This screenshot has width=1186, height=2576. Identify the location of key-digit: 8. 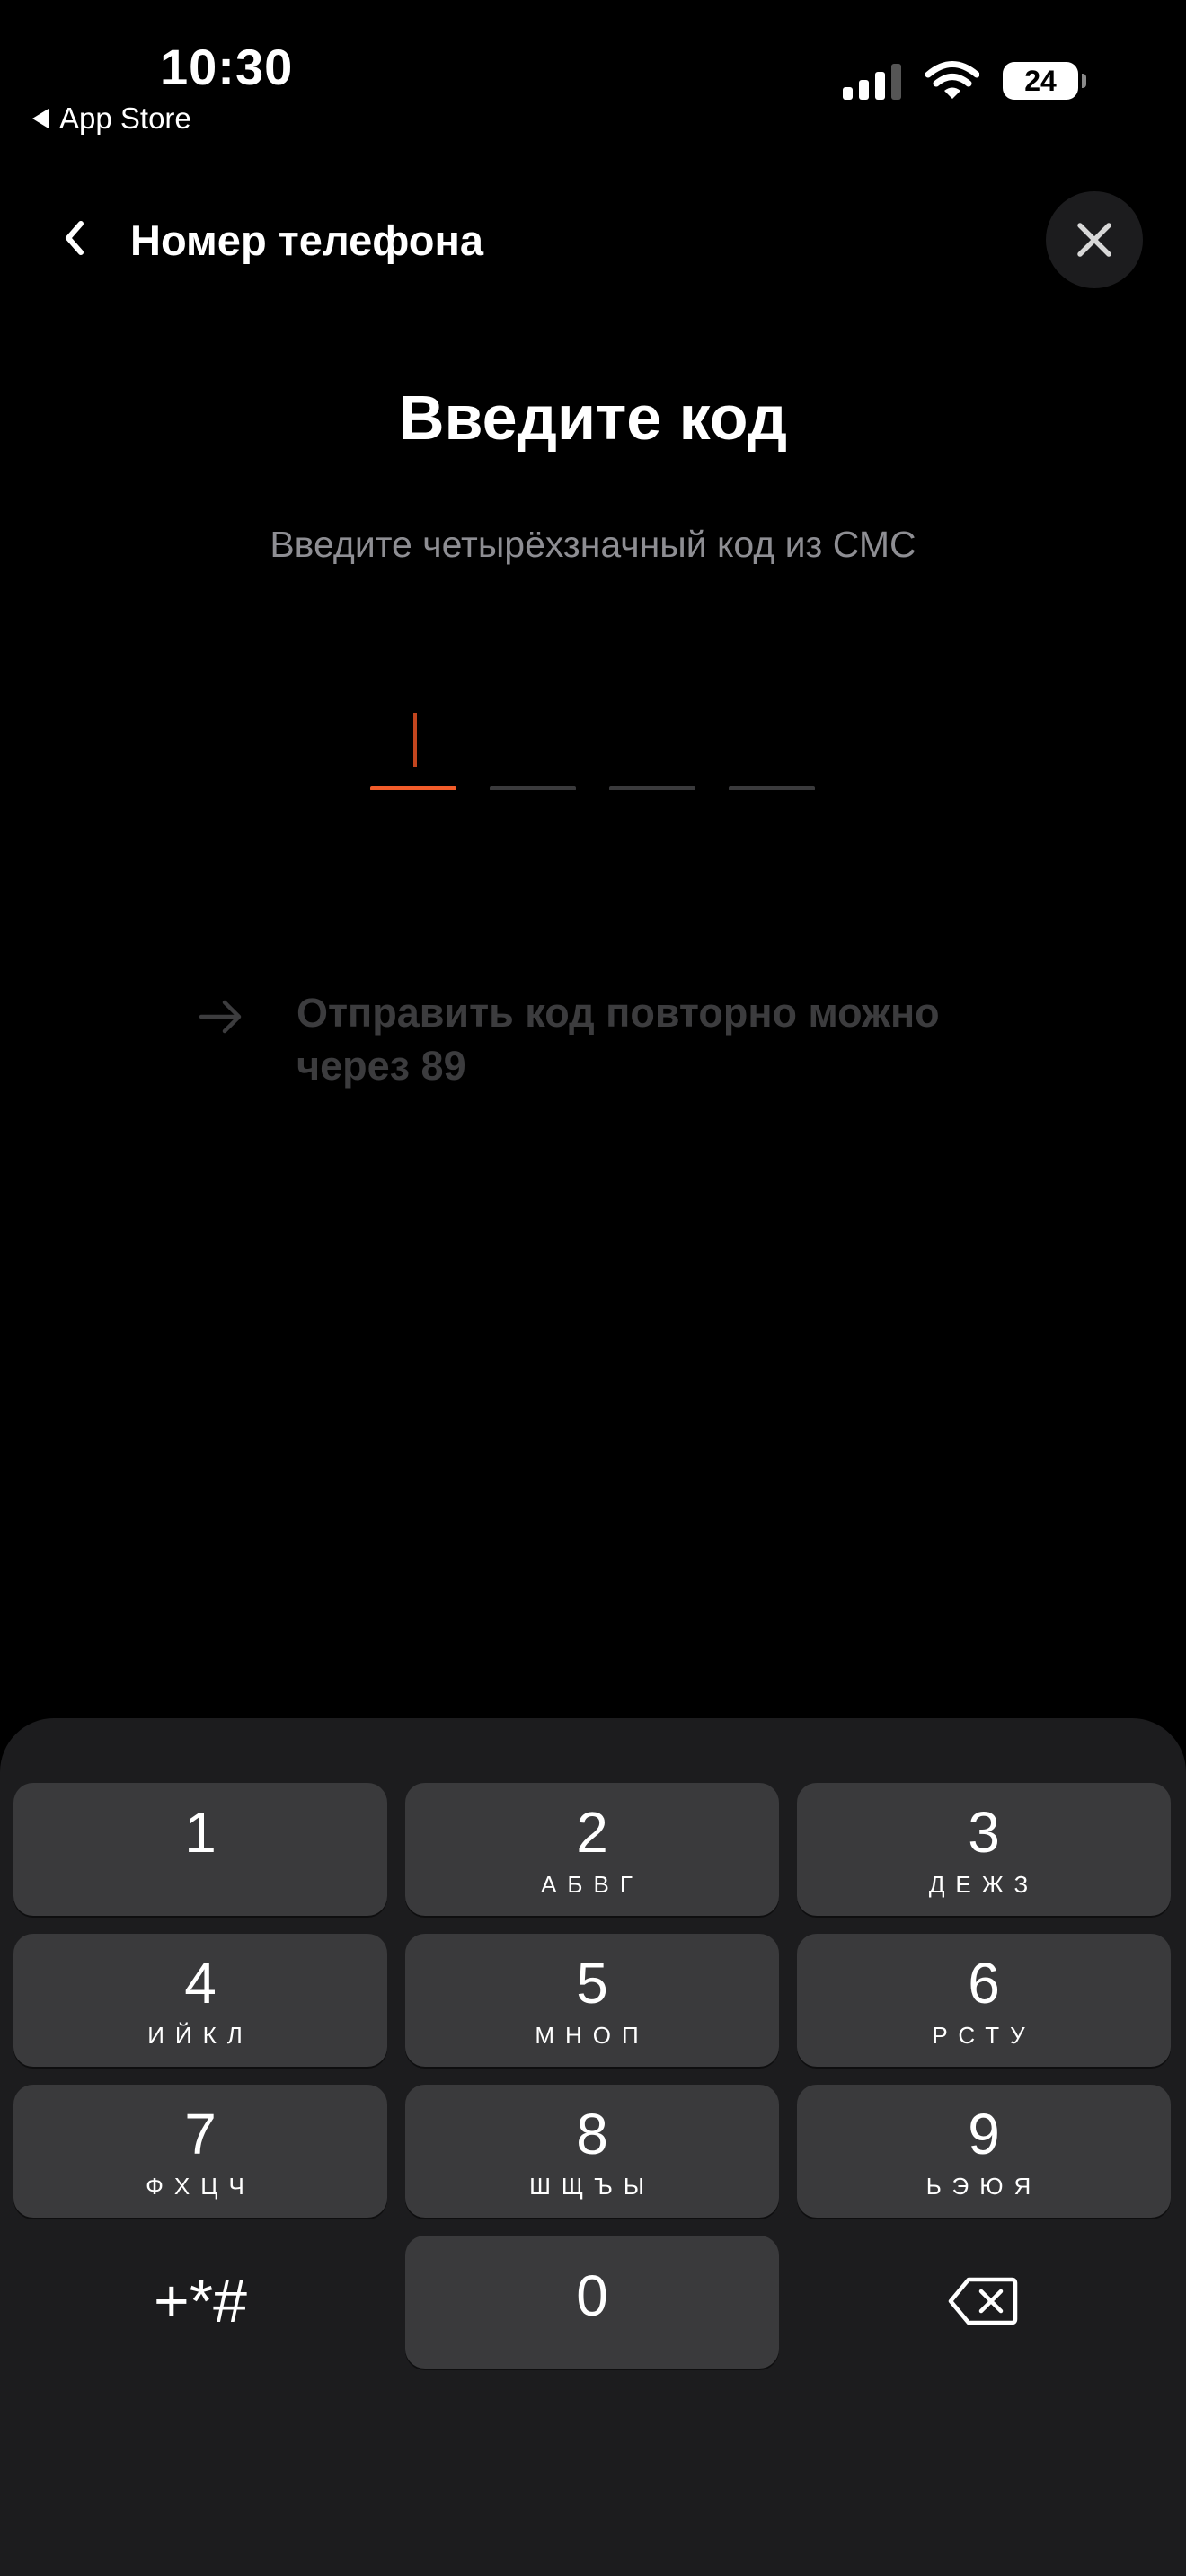
(592, 2134).